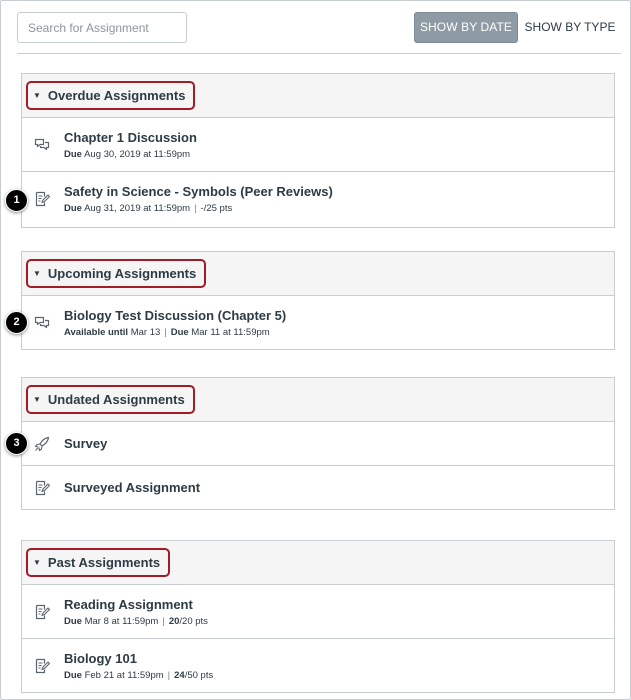 The width and height of the screenshot is (631, 700). Describe the element at coordinates (570, 27) in the screenshot. I see `show-by-type-button: SHOW BY TYPE` at that location.